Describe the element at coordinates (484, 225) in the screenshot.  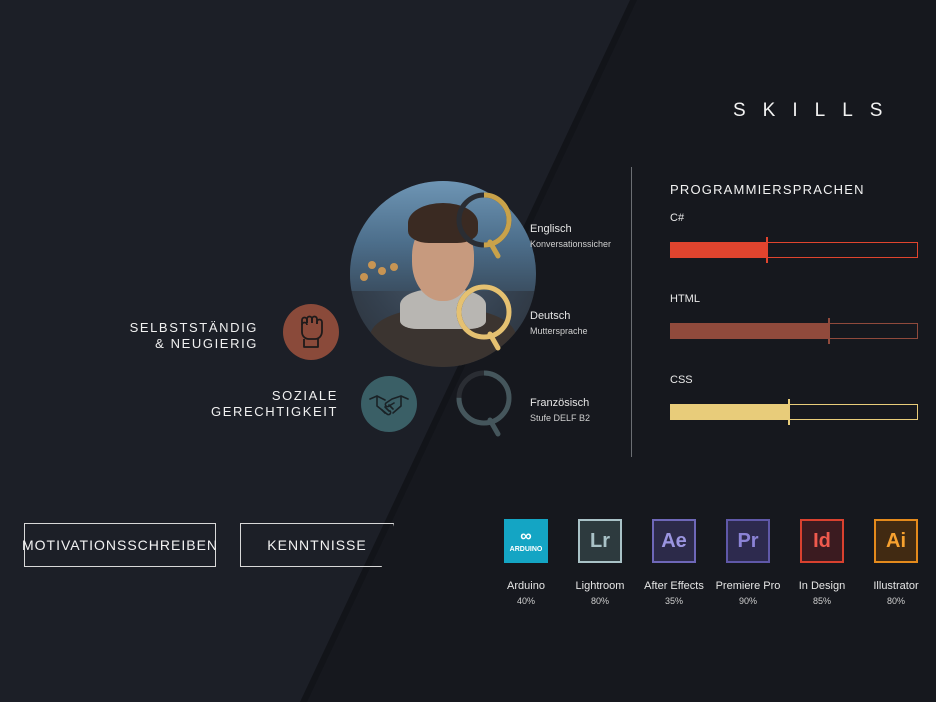
I see `language-ring-englisch` at that location.